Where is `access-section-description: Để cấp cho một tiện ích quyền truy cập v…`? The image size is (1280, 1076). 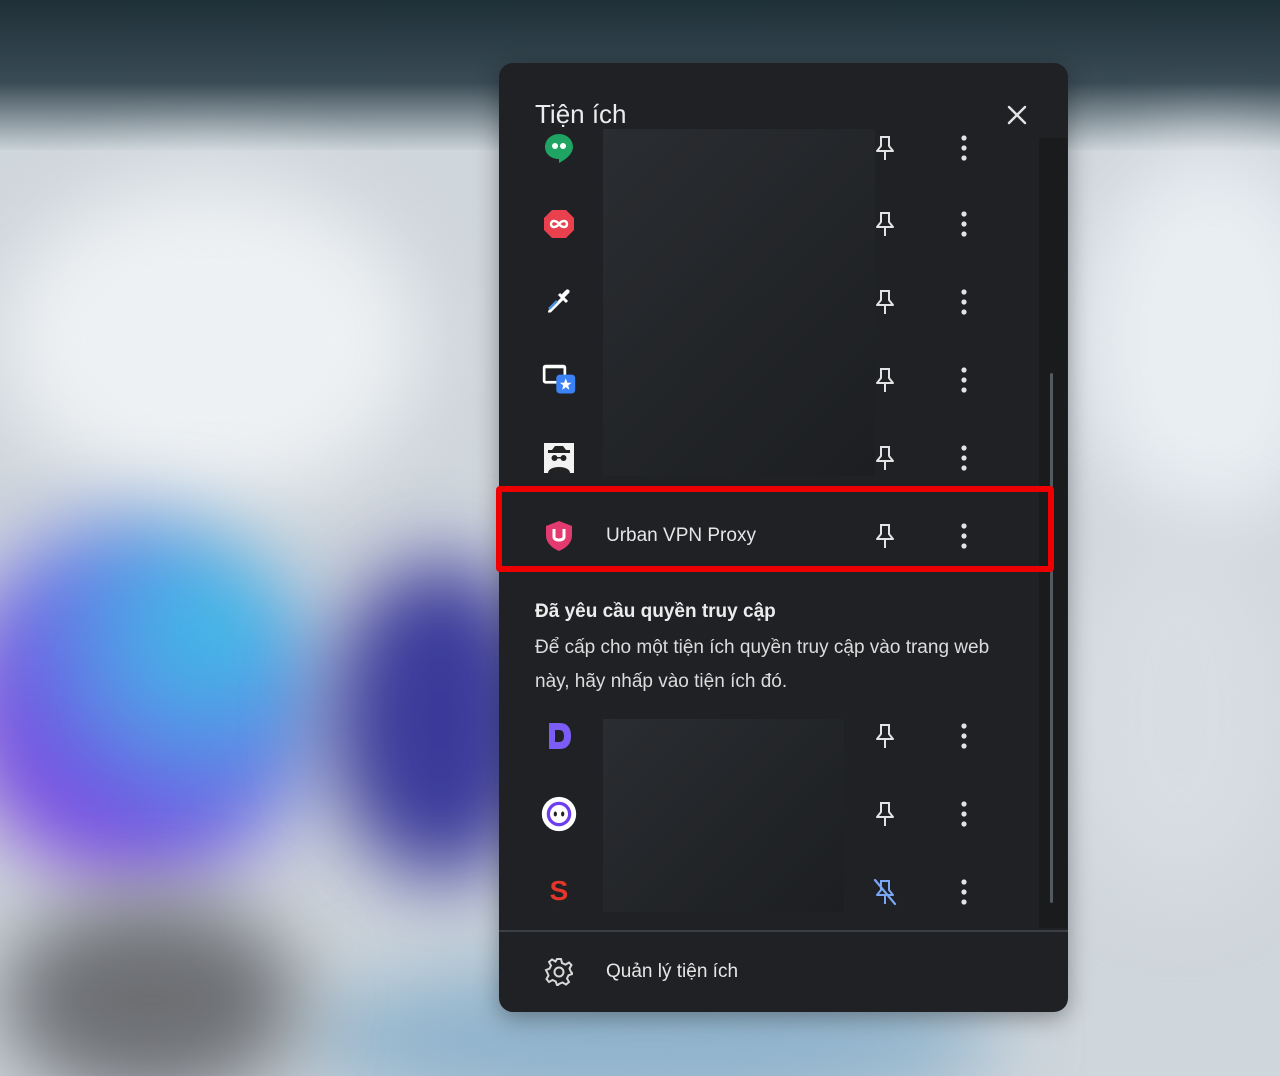
access-section-description: Để cấp cho một tiện ích quyền truy cập v… is located at coordinates (762, 664).